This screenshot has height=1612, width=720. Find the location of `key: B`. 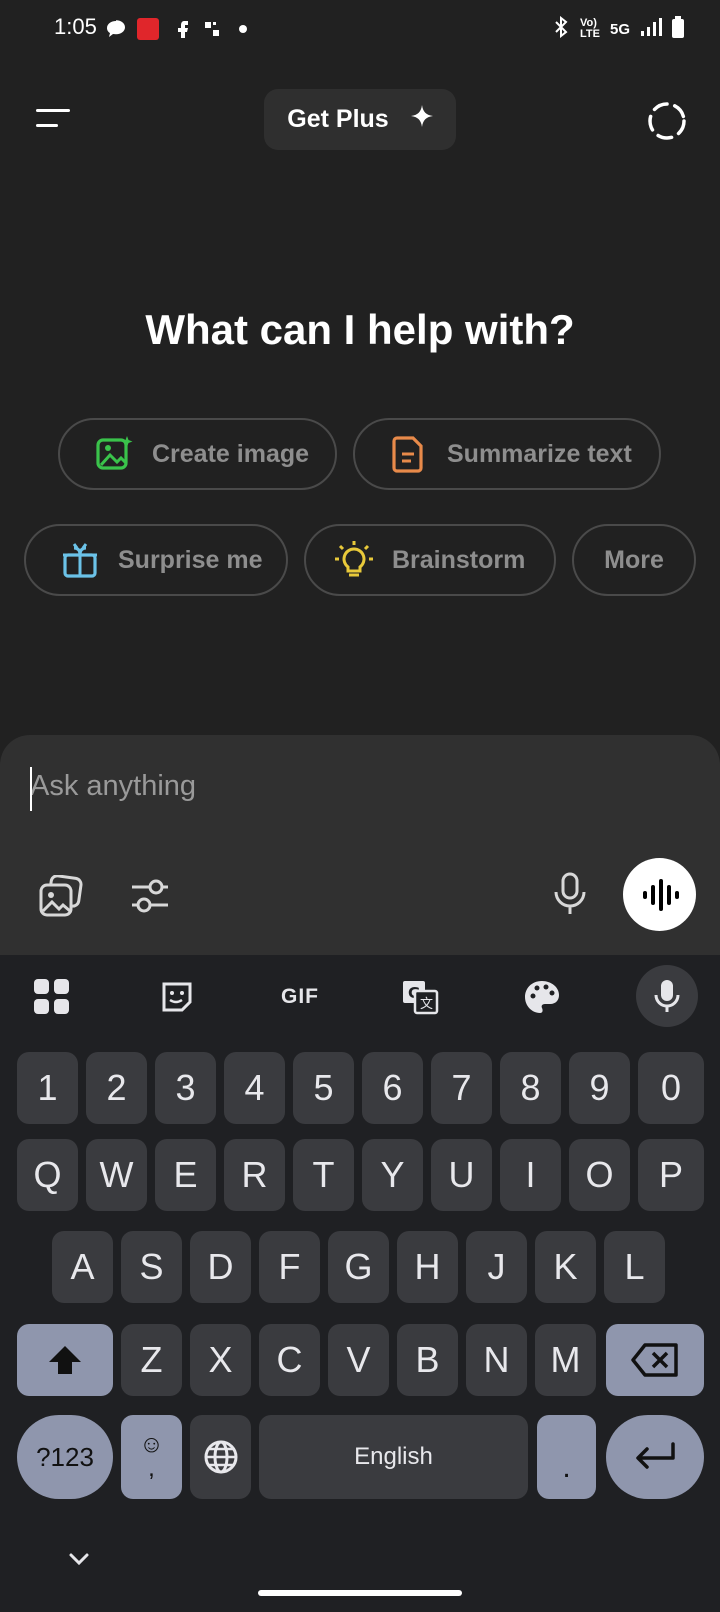

key: B is located at coordinates (427, 1360).